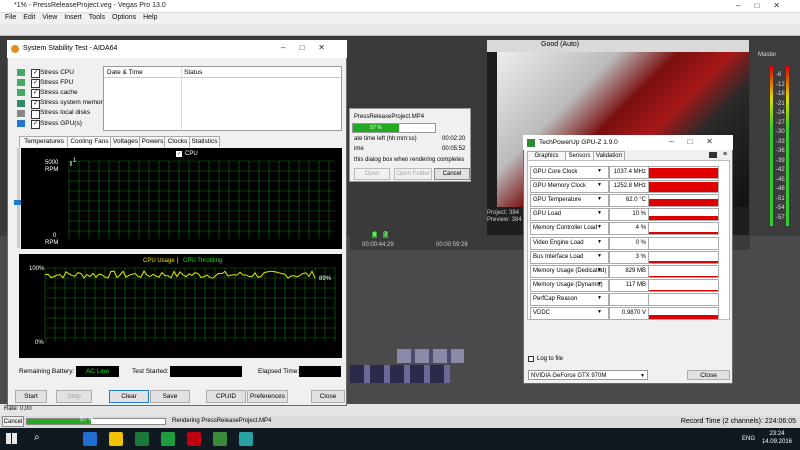 The width and height of the screenshot is (800, 450). Describe the element at coordinates (430, 356) in the screenshot. I see `timeline-clip-upper` at that location.